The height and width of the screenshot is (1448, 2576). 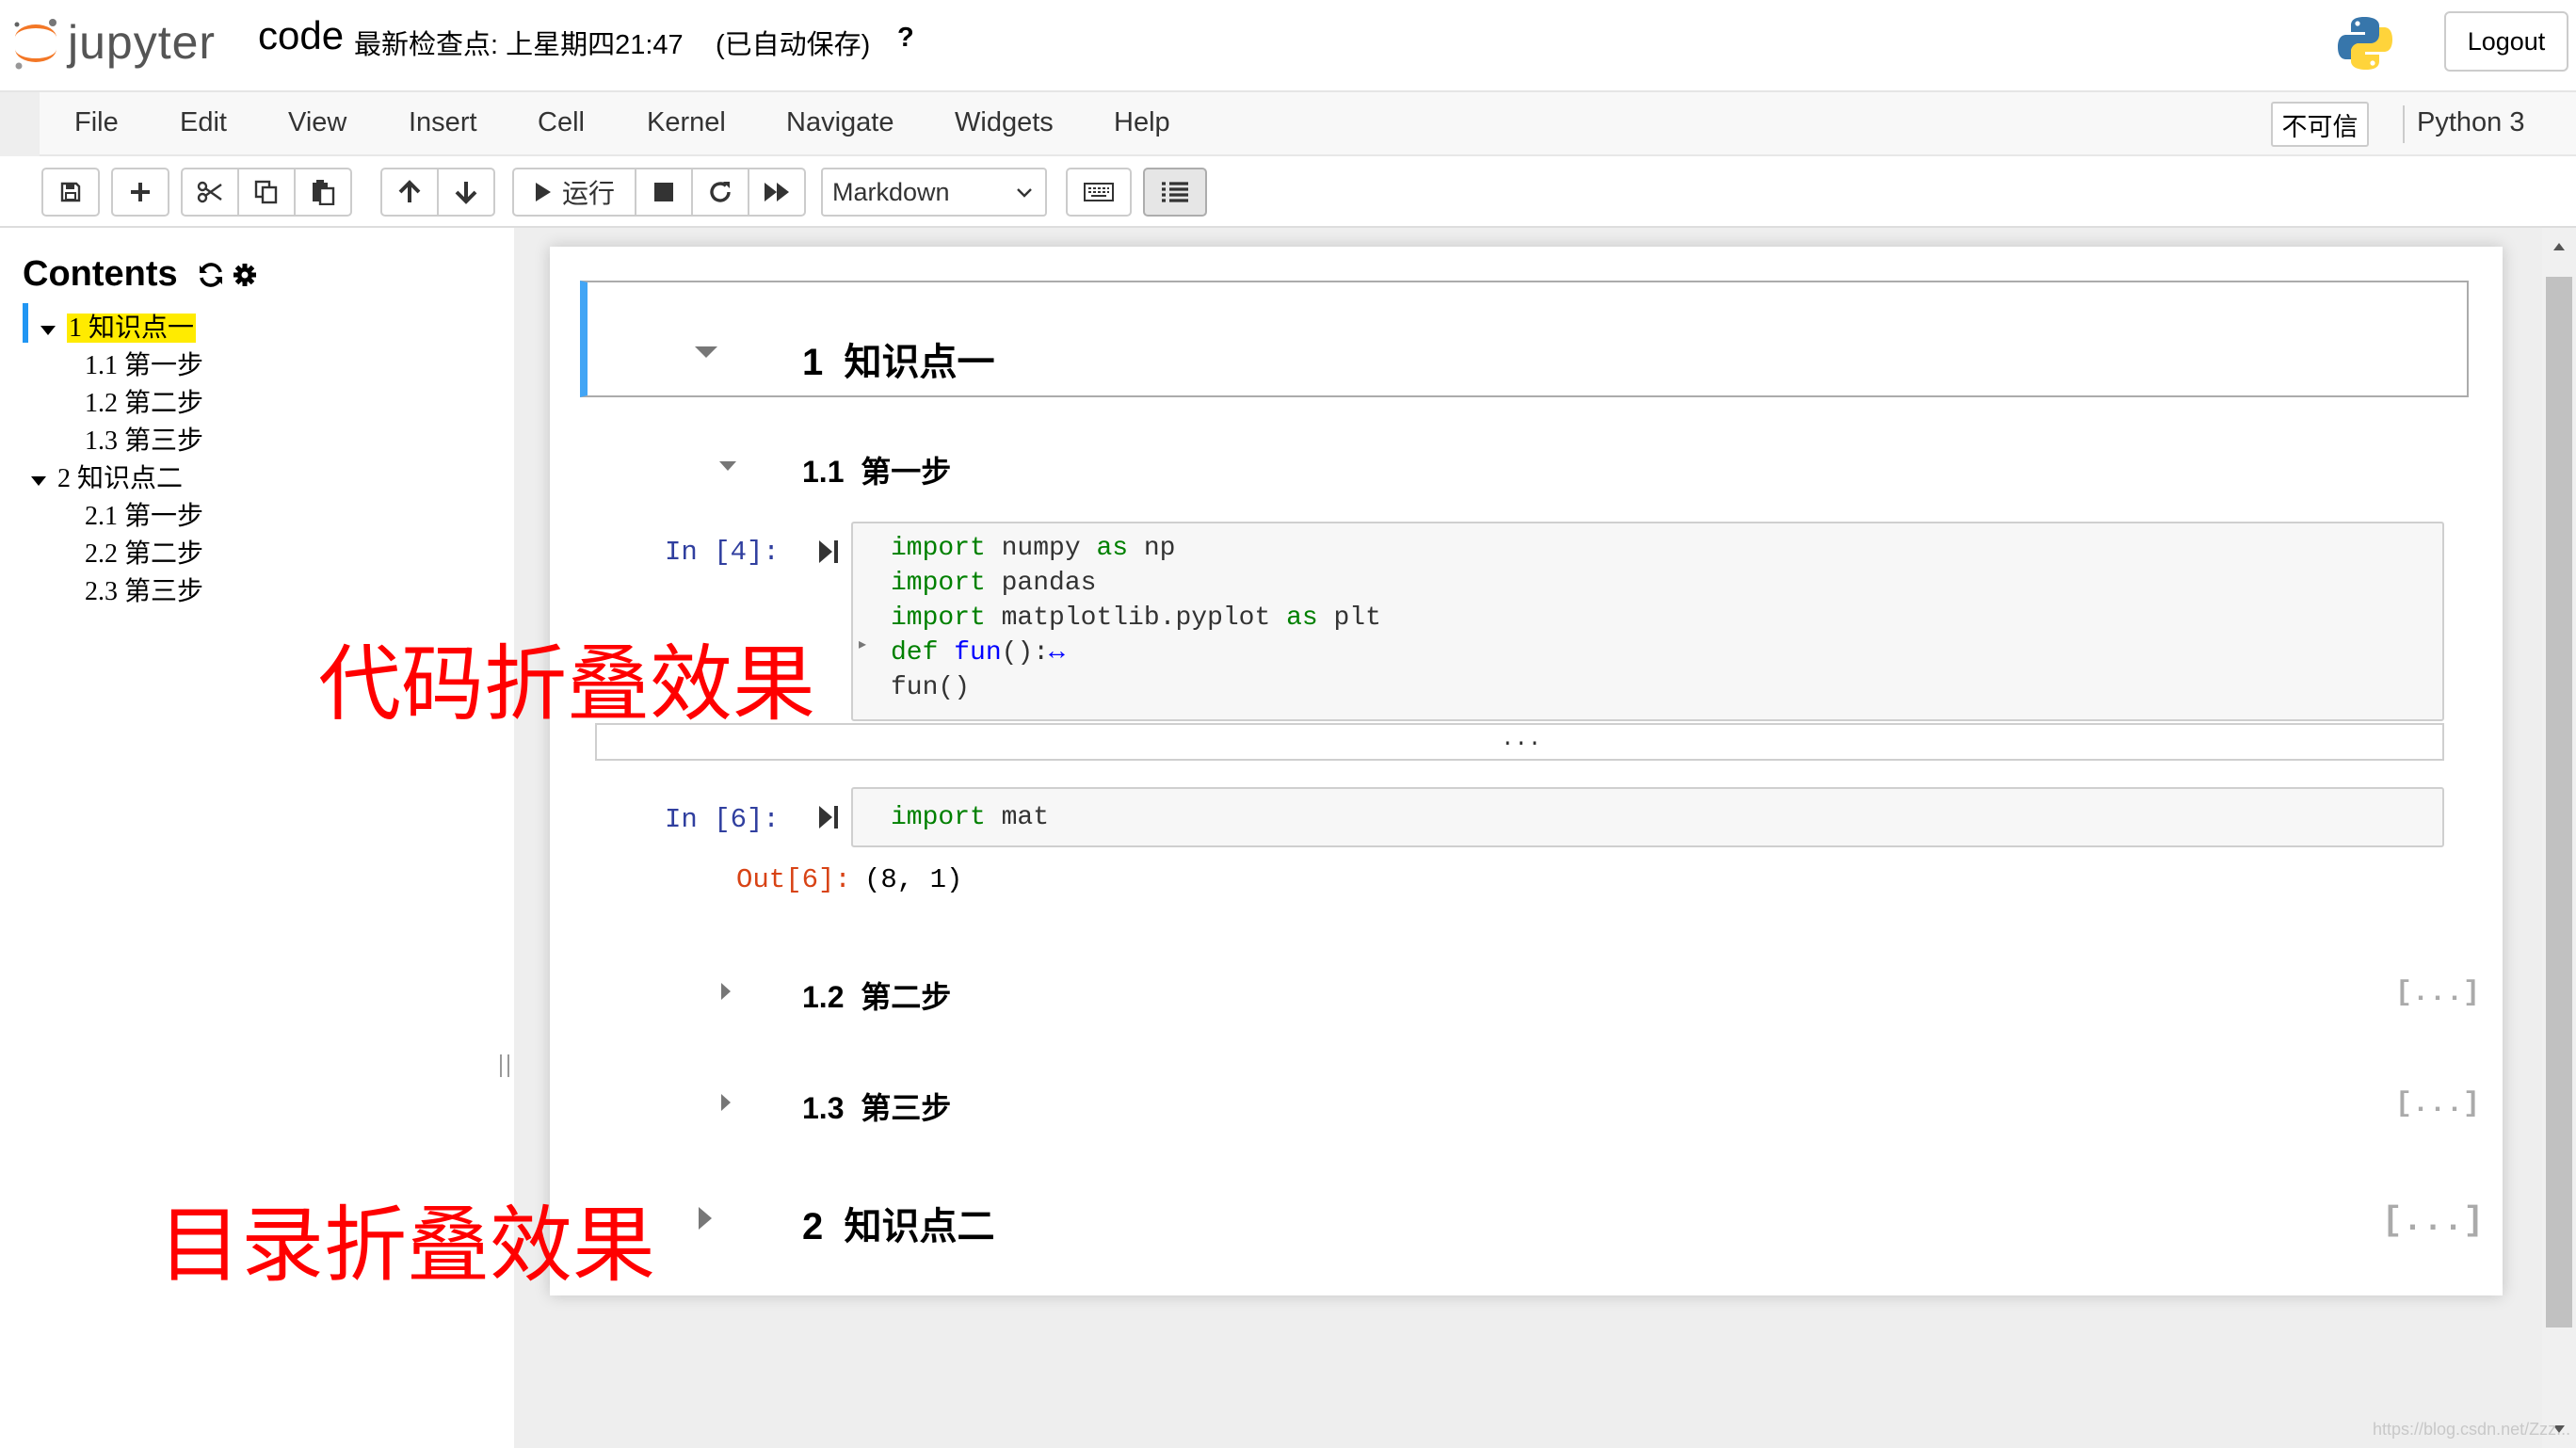 I want to click on menu-file: File, so click(x=96, y=122).